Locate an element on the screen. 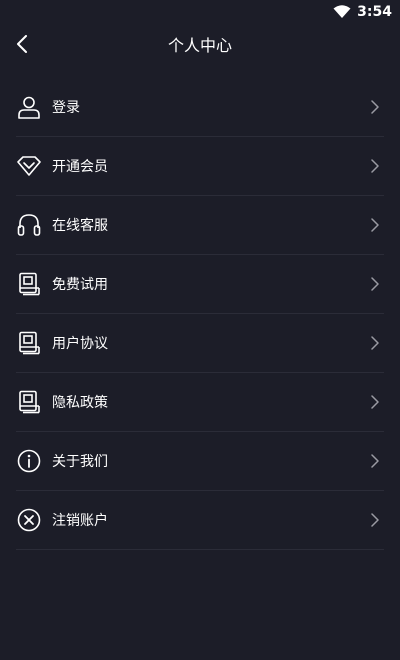 This screenshot has height=660, width=400. menu-item-label: 关于我们 is located at coordinates (80, 462).